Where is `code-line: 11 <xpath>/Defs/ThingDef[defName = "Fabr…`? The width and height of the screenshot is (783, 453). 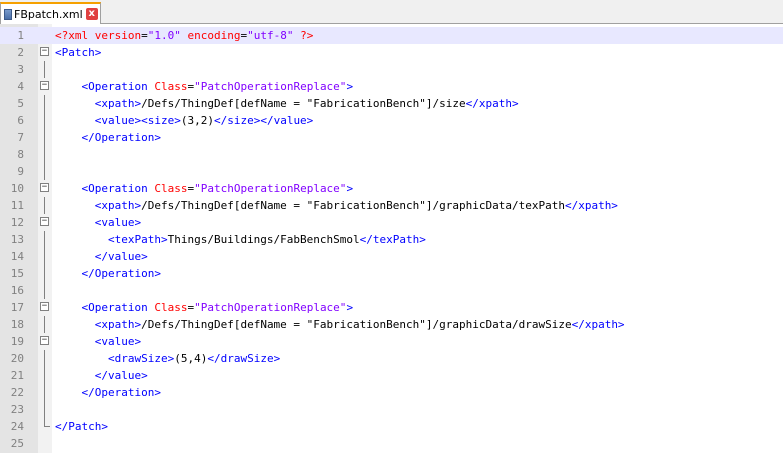 code-line: 11 <xpath>/Defs/ThingDef[defName = "Fabr… is located at coordinates (391, 205).